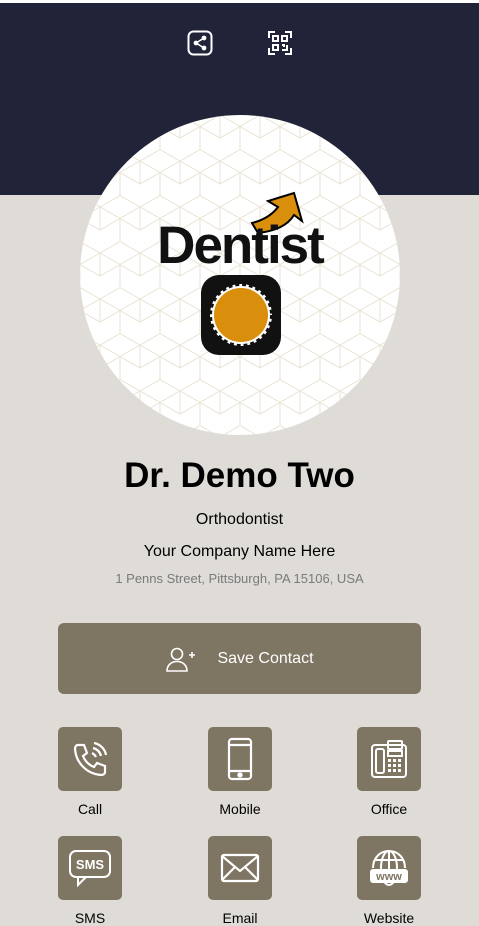  I want to click on sms-button: SMS, so click(90, 868).